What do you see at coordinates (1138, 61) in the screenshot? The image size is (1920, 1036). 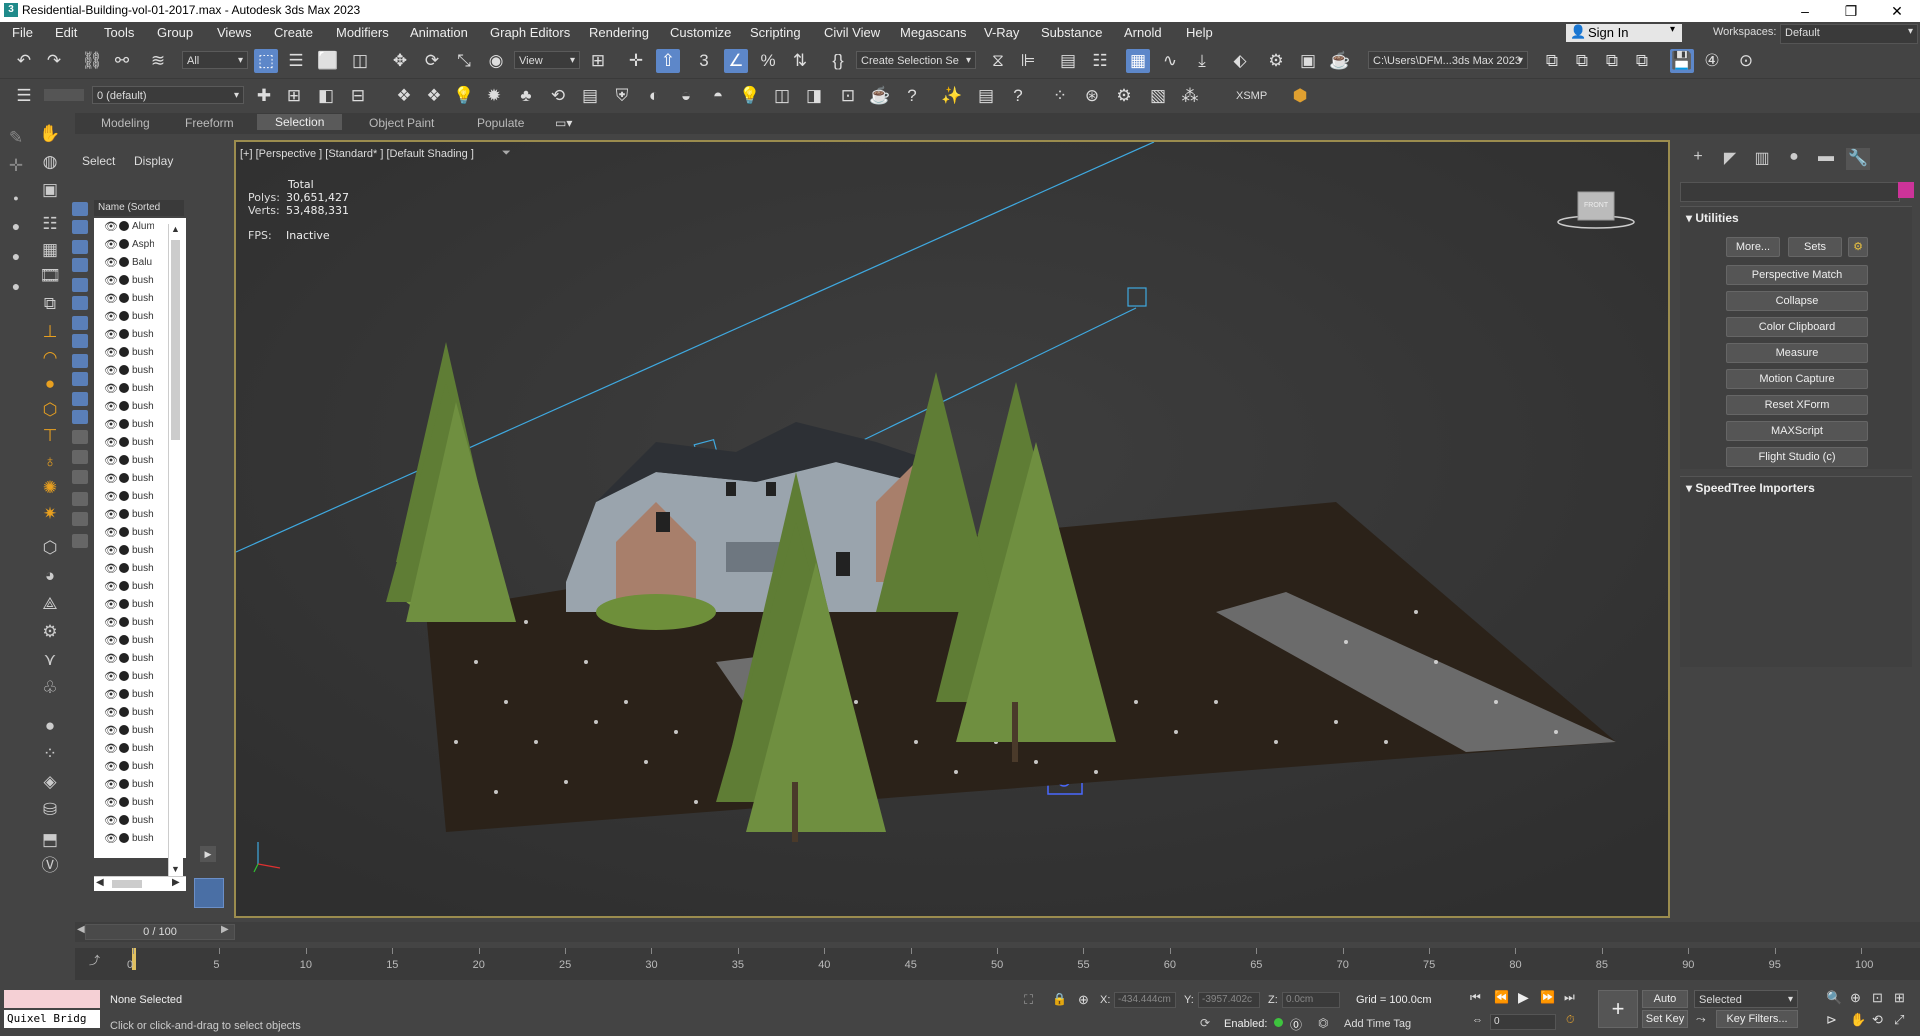 I see `toggle-ribbon-icon: ▦` at bounding box center [1138, 61].